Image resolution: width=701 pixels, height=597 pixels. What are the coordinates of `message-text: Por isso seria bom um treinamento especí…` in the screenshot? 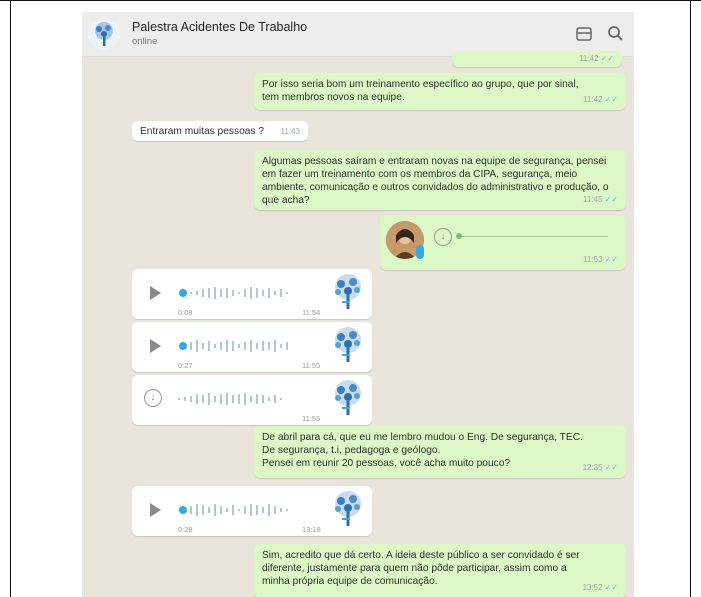 It's located at (420, 91).